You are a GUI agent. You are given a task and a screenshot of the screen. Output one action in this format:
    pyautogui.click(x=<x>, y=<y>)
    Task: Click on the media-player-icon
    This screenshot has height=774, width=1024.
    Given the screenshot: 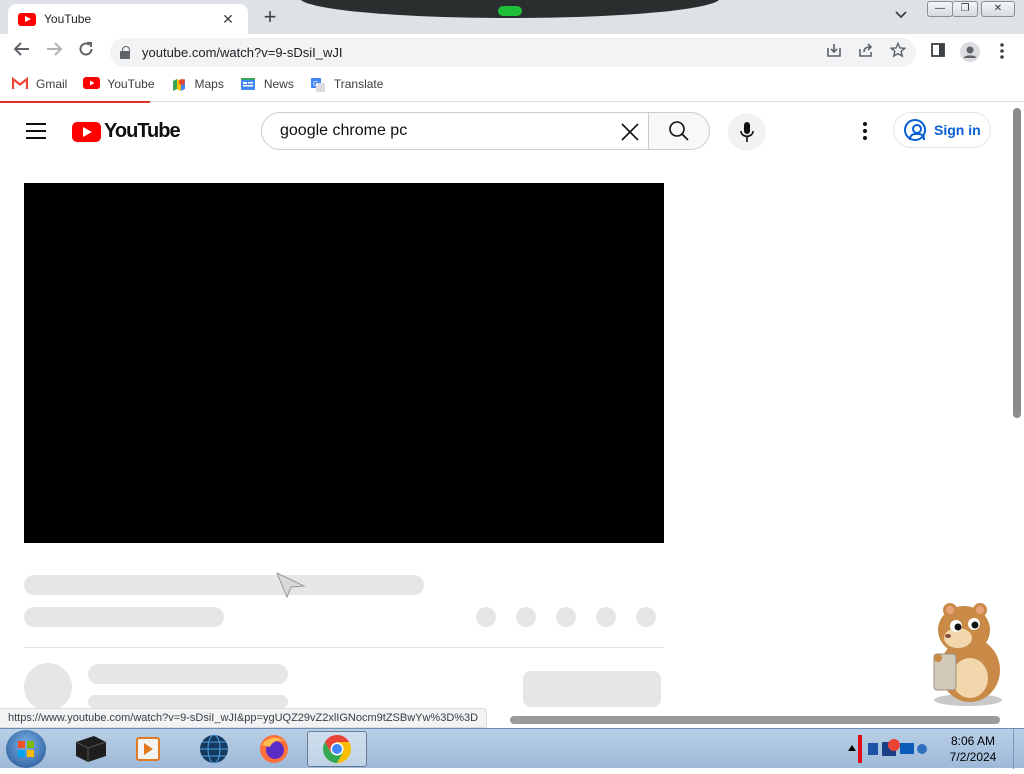 What is the action you would take?
    pyautogui.click(x=148, y=749)
    